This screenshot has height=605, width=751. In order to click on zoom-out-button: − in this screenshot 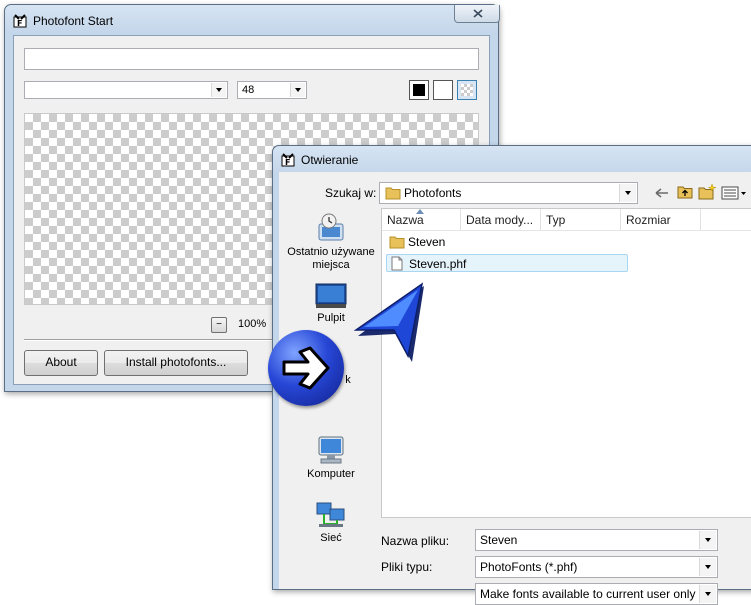, I will do `click(219, 325)`.